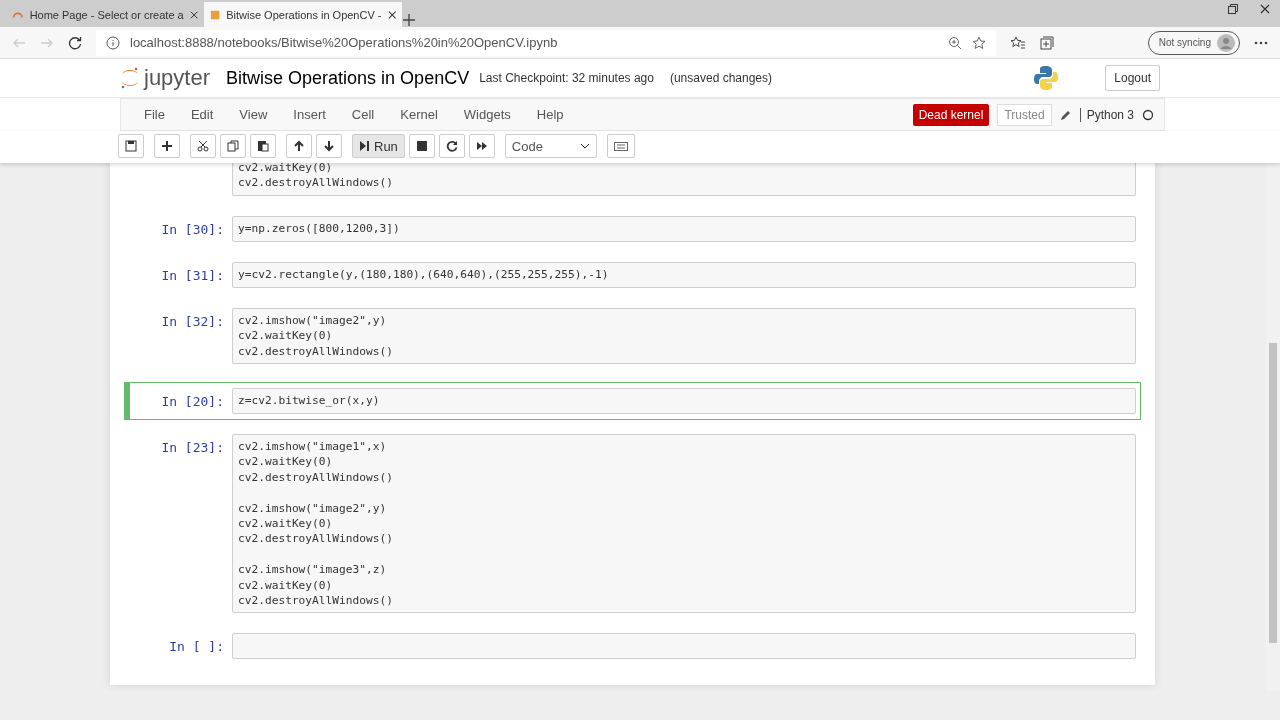 Image resolution: width=1280 pixels, height=720 pixels. I want to click on restore-icon, so click(1233, 9).